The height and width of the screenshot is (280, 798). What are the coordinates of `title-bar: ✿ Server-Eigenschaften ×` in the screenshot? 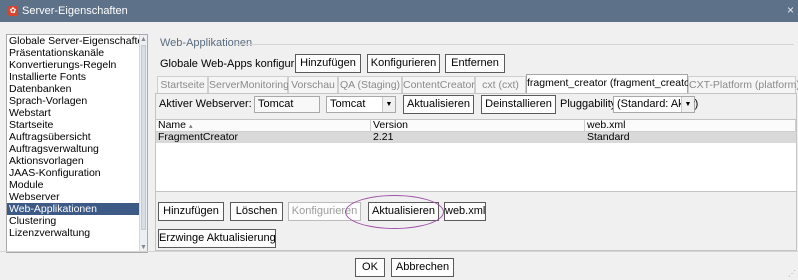 It's located at (399, 11).